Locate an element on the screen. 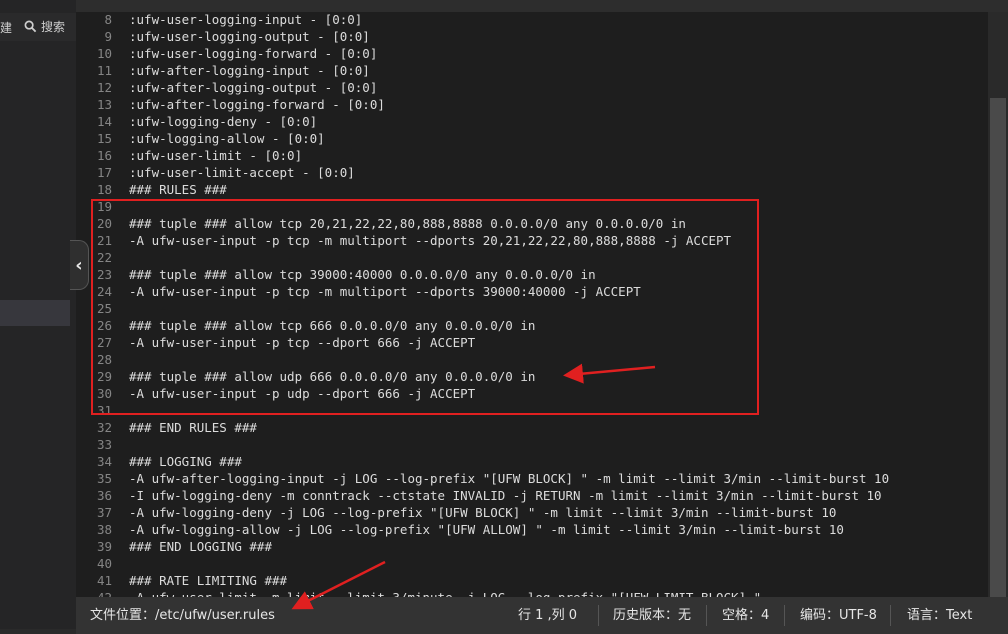 Image resolution: width=1008 pixels, height=634 pixels. code-line: 34 ### LOGGING ### is located at coordinates (532, 461).